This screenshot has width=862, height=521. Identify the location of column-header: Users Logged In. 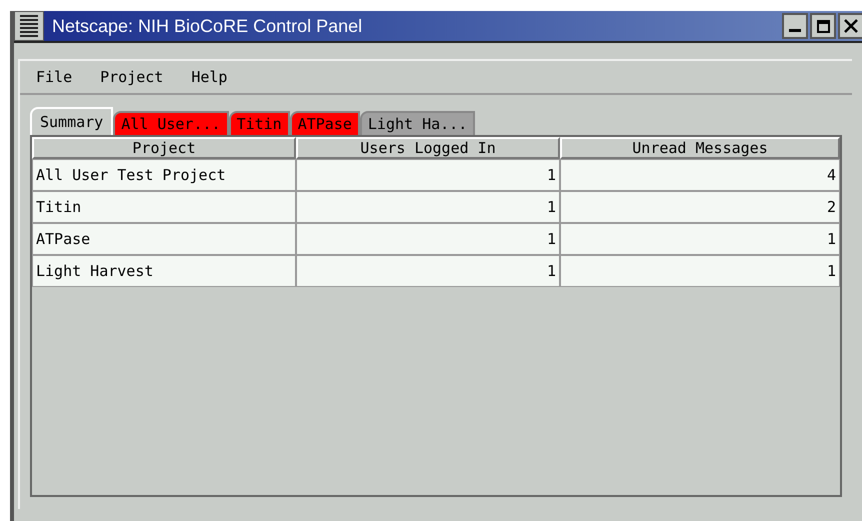
(428, 148).